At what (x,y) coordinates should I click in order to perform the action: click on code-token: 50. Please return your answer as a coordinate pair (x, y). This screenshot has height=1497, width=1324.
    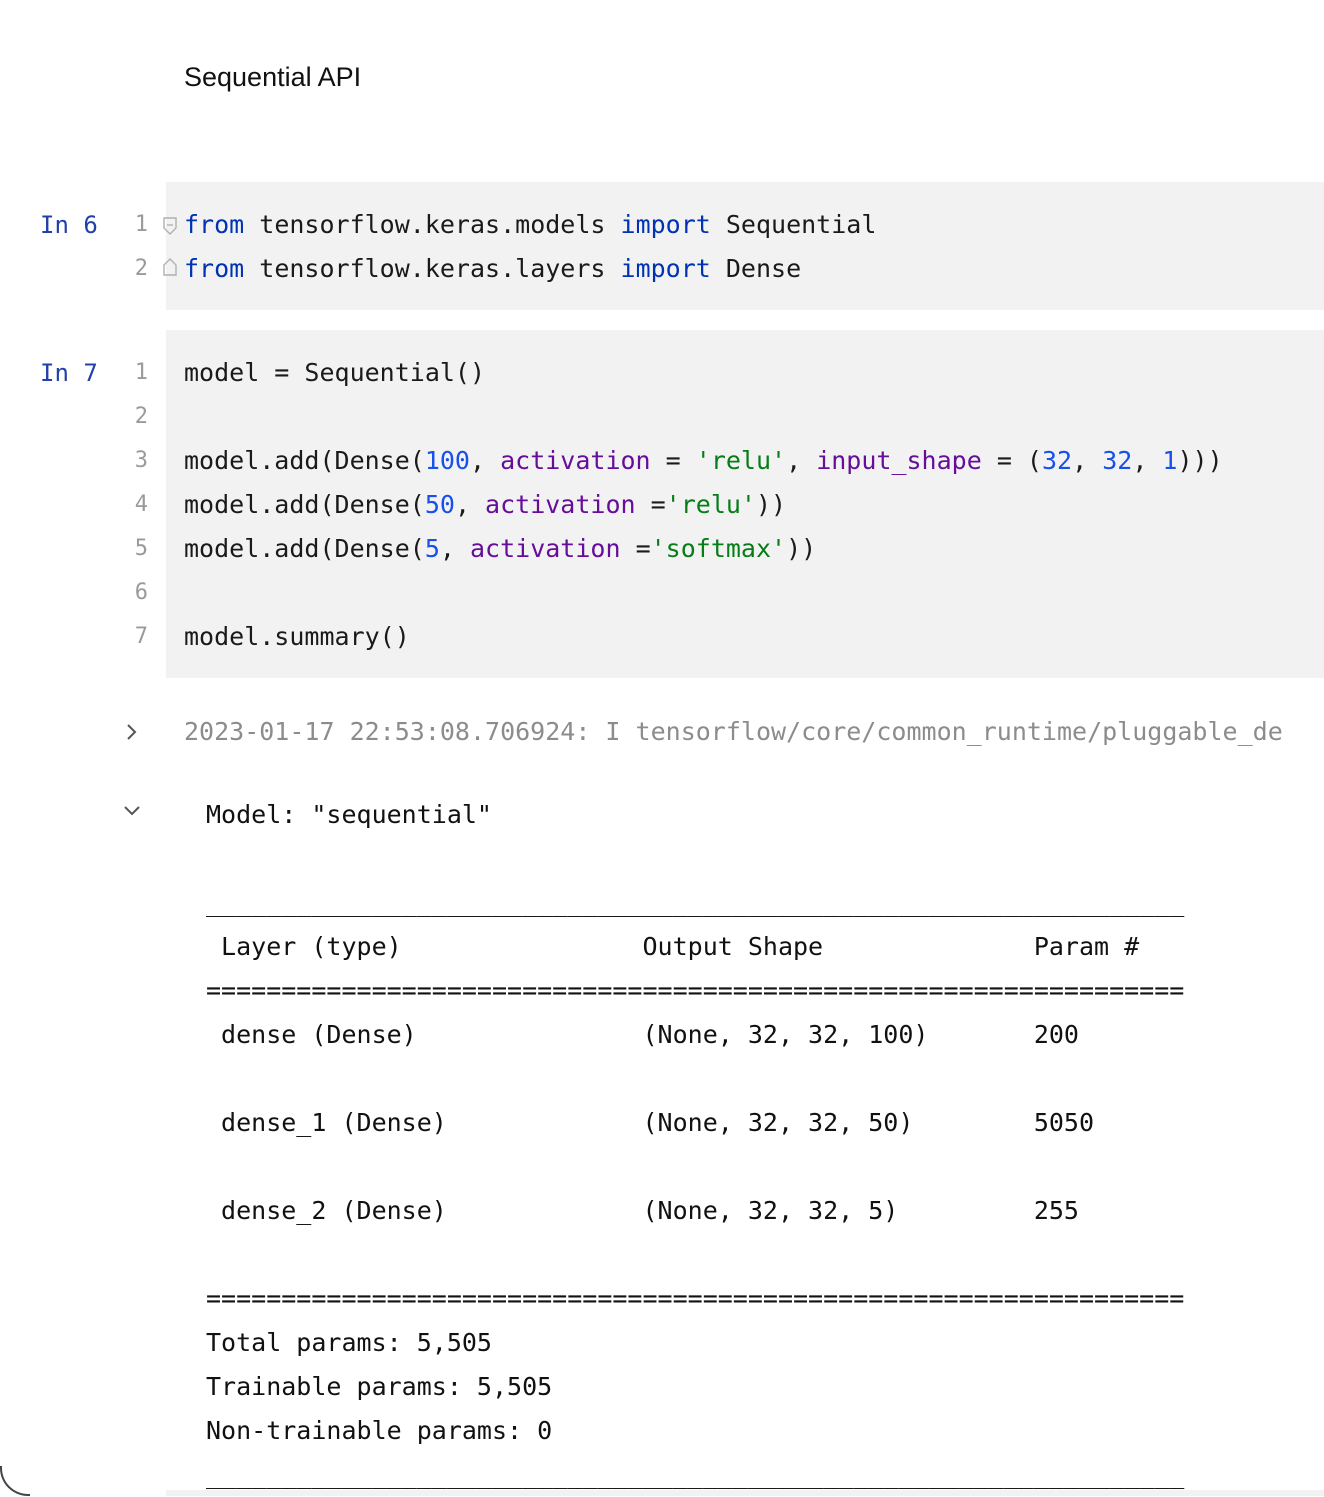
    Looking at the image, I should click on (439, 504).